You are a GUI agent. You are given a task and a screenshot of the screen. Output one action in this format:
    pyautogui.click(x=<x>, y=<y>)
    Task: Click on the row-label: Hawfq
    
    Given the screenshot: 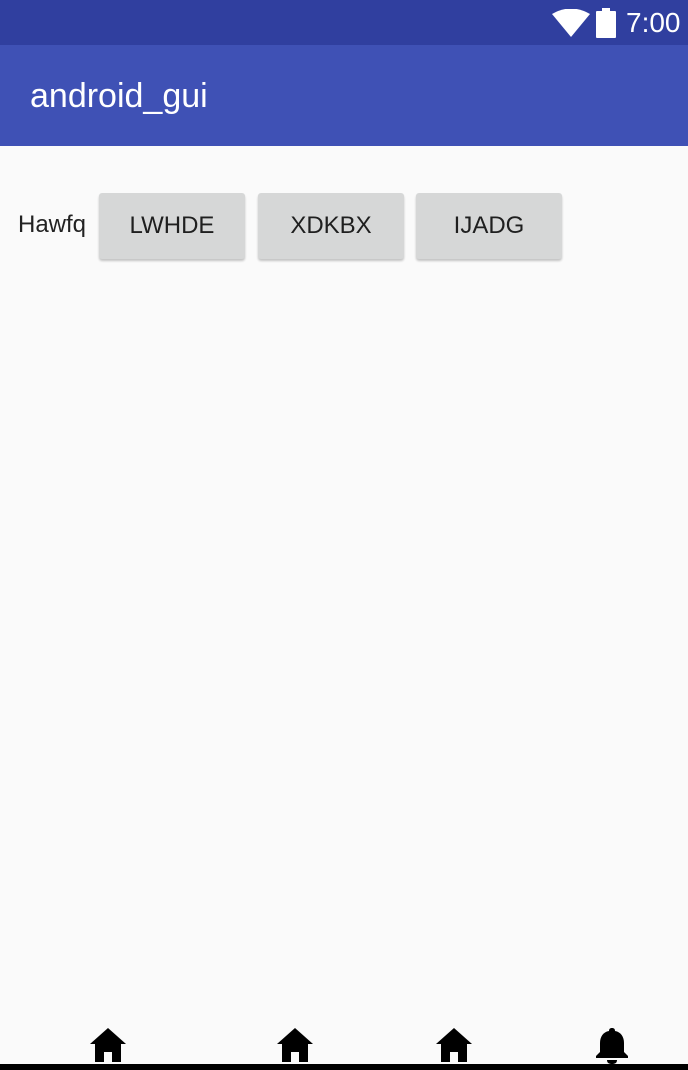 What is the action you would take?
    pyautogui.click(x=52, y=224)
    